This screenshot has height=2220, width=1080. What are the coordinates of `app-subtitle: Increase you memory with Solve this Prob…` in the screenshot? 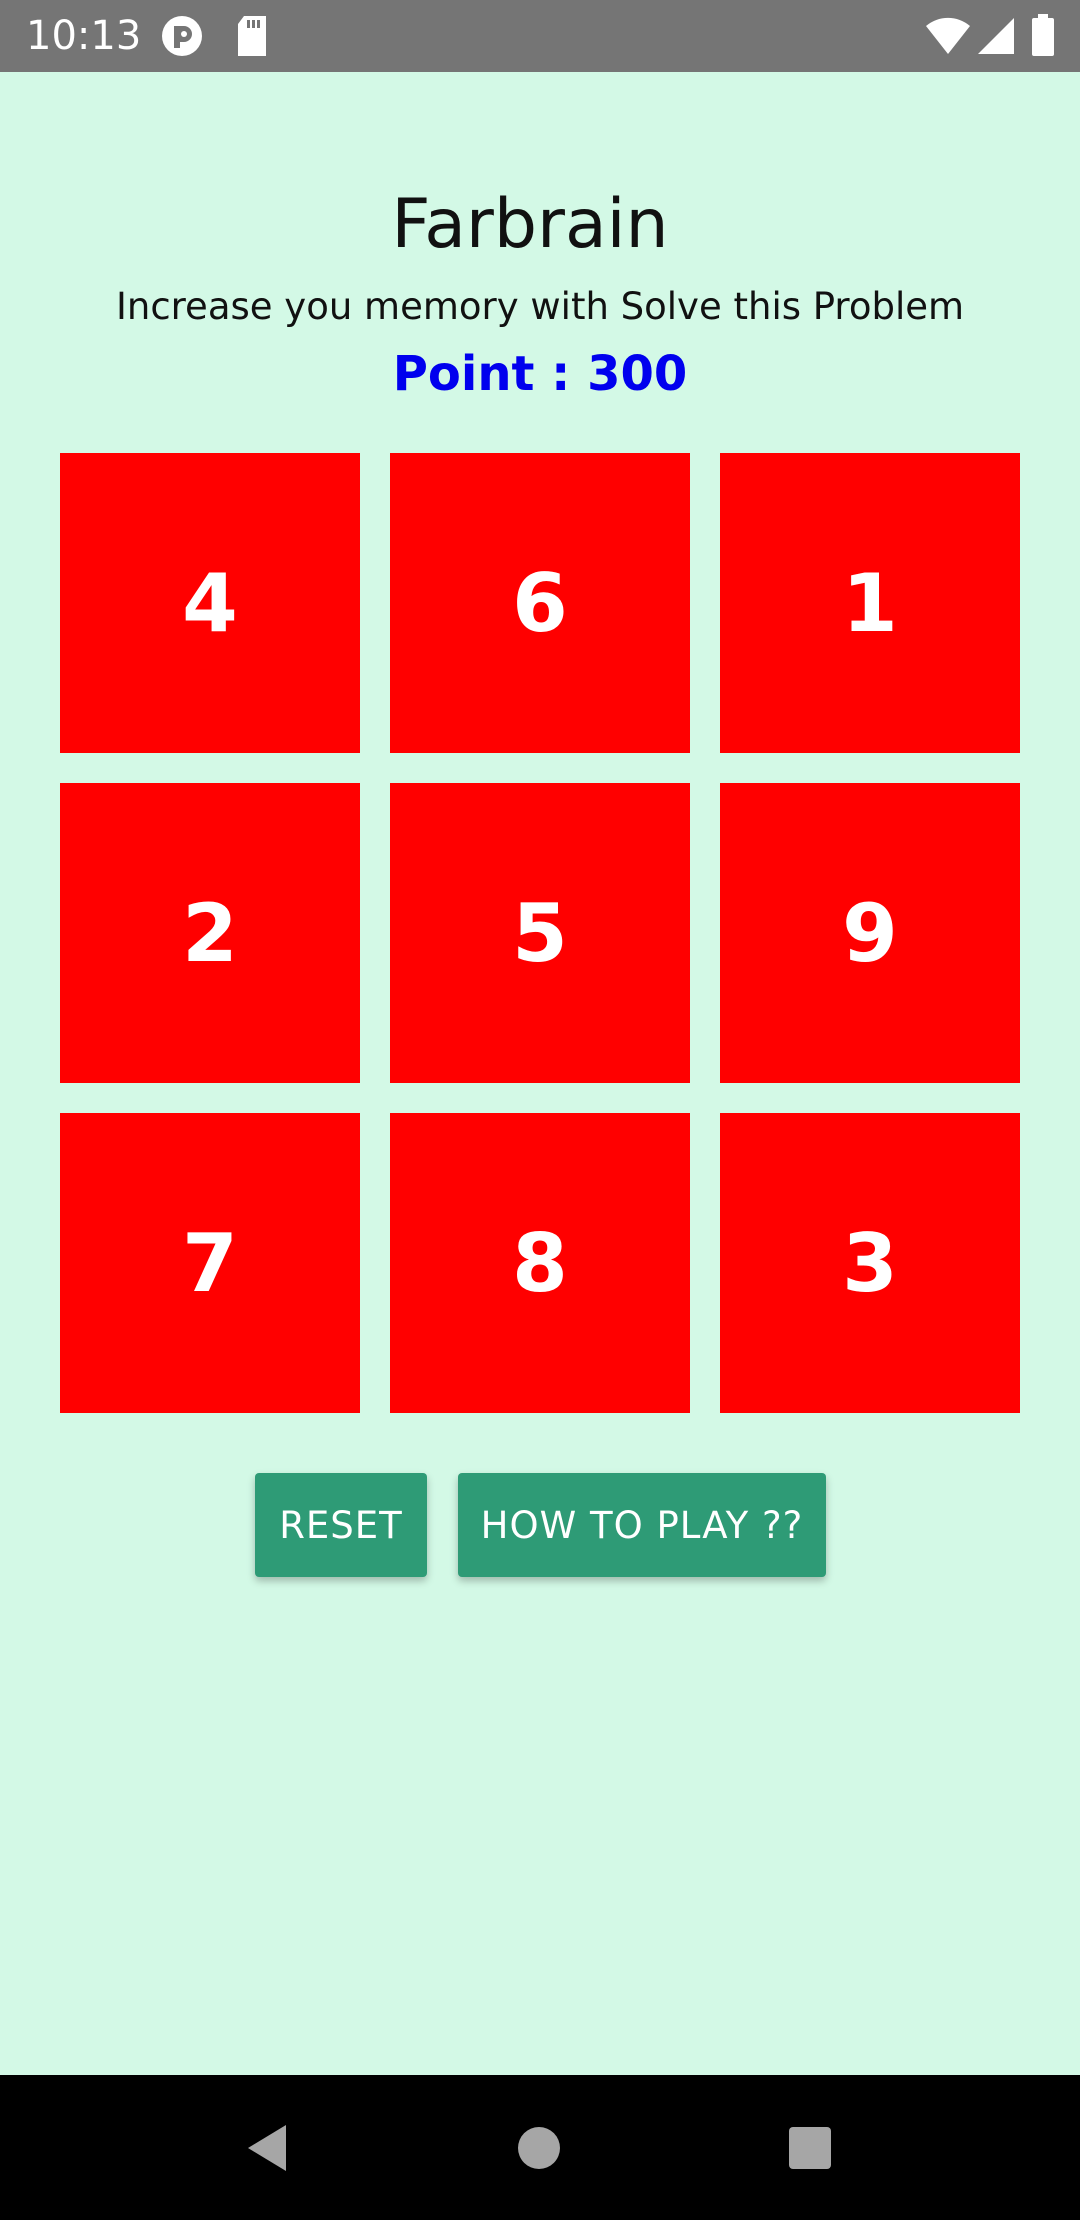 It's located at (540, 306).